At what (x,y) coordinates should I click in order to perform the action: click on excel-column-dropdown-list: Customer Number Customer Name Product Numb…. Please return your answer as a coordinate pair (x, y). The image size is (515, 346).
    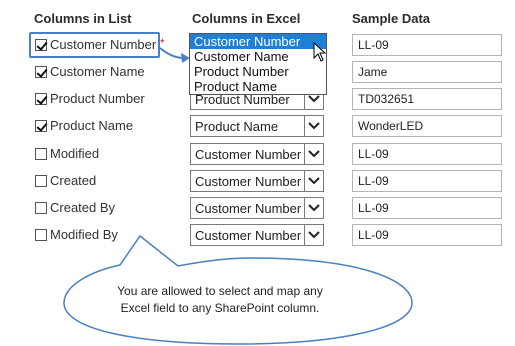
    Looking at the image, I should click on (258, 64).